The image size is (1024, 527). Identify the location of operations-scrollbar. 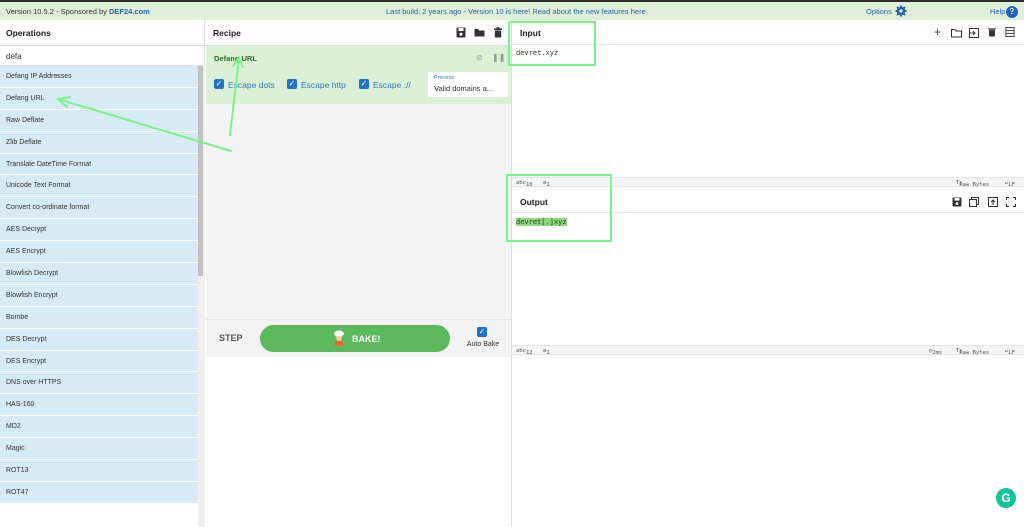
(201, 296).